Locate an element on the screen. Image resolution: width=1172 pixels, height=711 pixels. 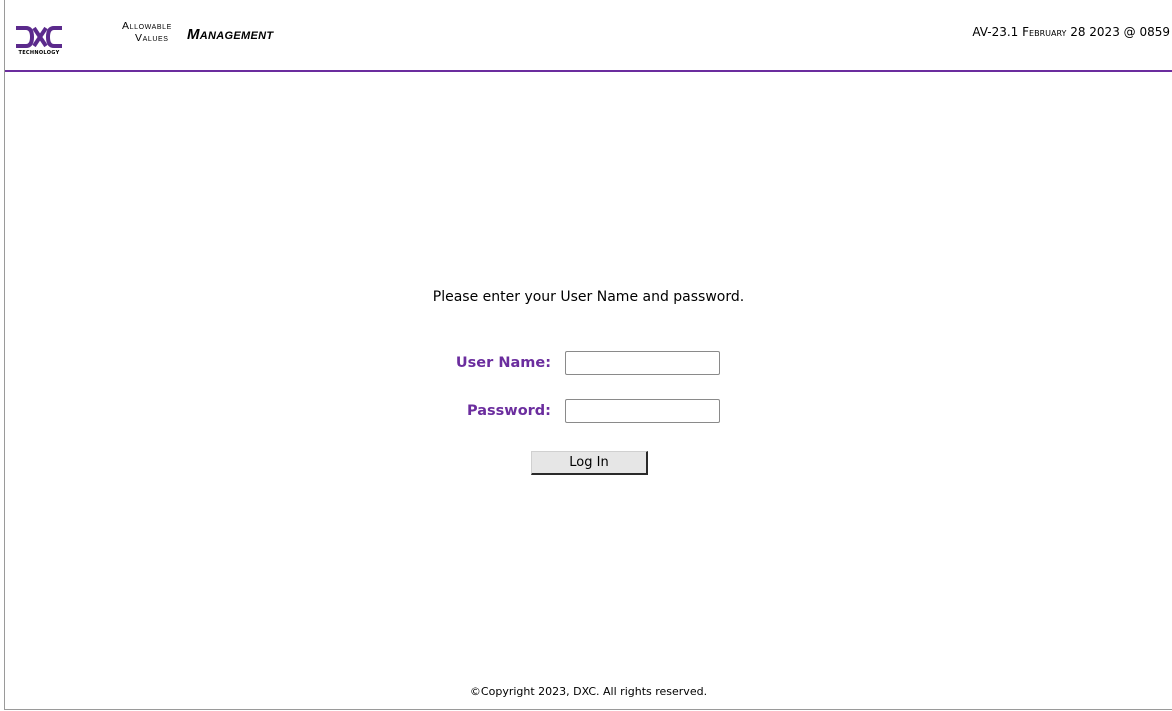
username-input is located at coordinates (642, 363).